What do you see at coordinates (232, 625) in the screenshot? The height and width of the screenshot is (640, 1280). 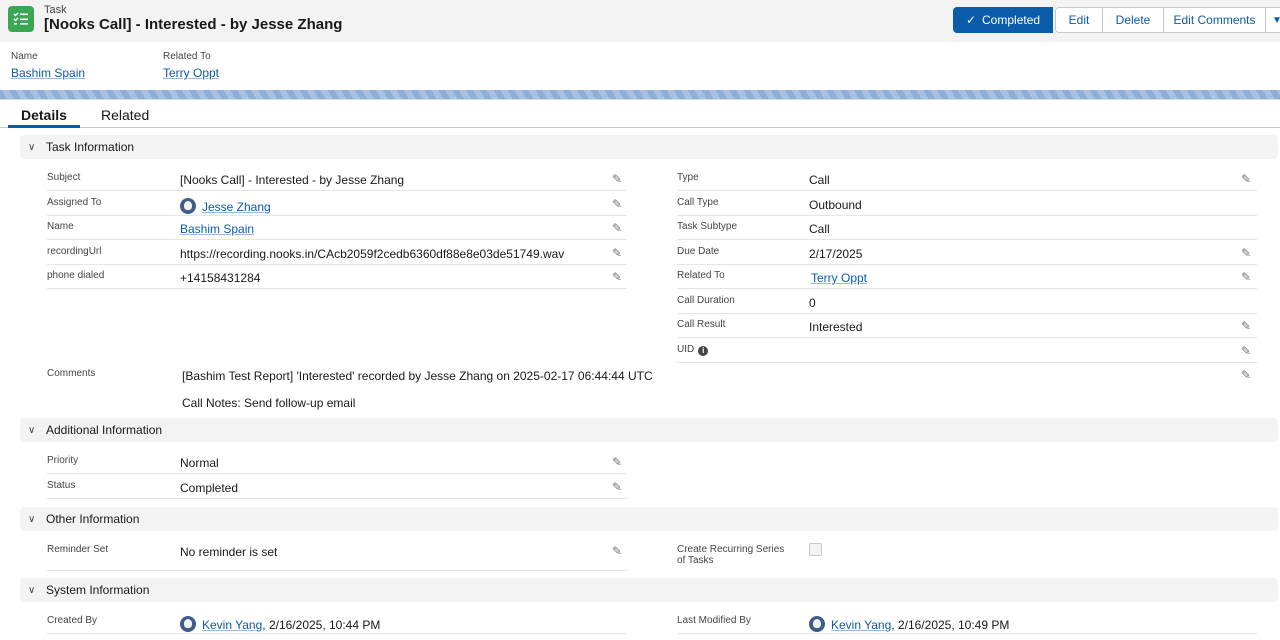 I see `created-by-link: Kevin Yang` at bounding box center [232, 625].